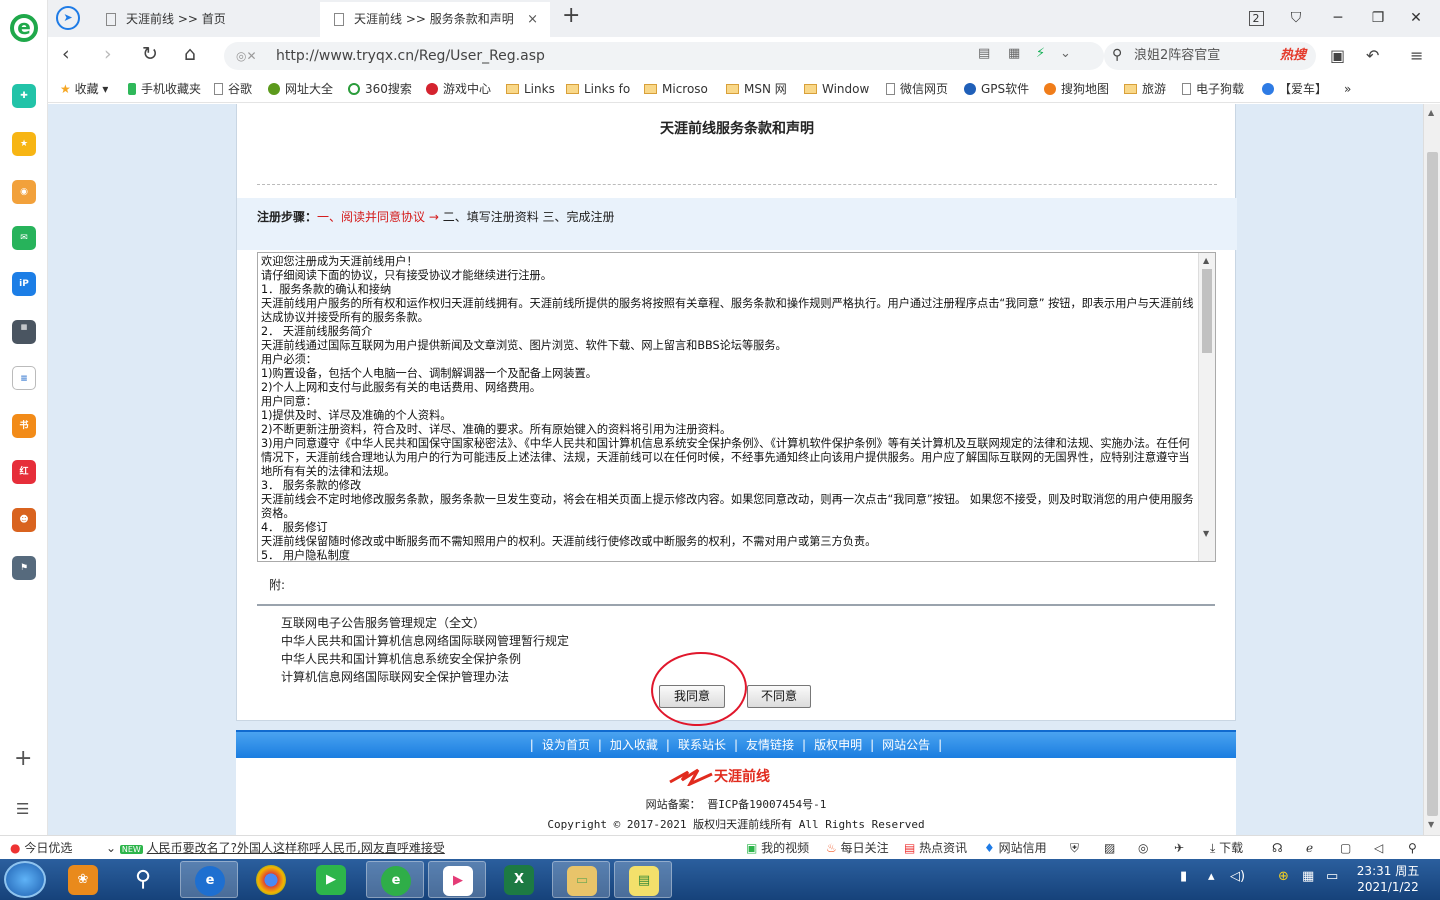  I want to click on footer-link-copyright: 版权申明, so click(838, 745).